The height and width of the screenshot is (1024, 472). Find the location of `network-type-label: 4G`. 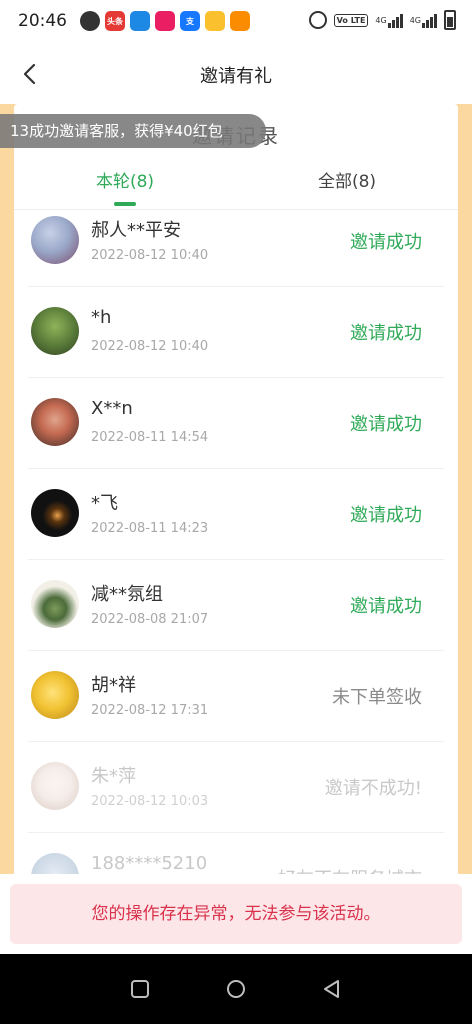

network-type-label: 4G is located at coordinates (381, 20).